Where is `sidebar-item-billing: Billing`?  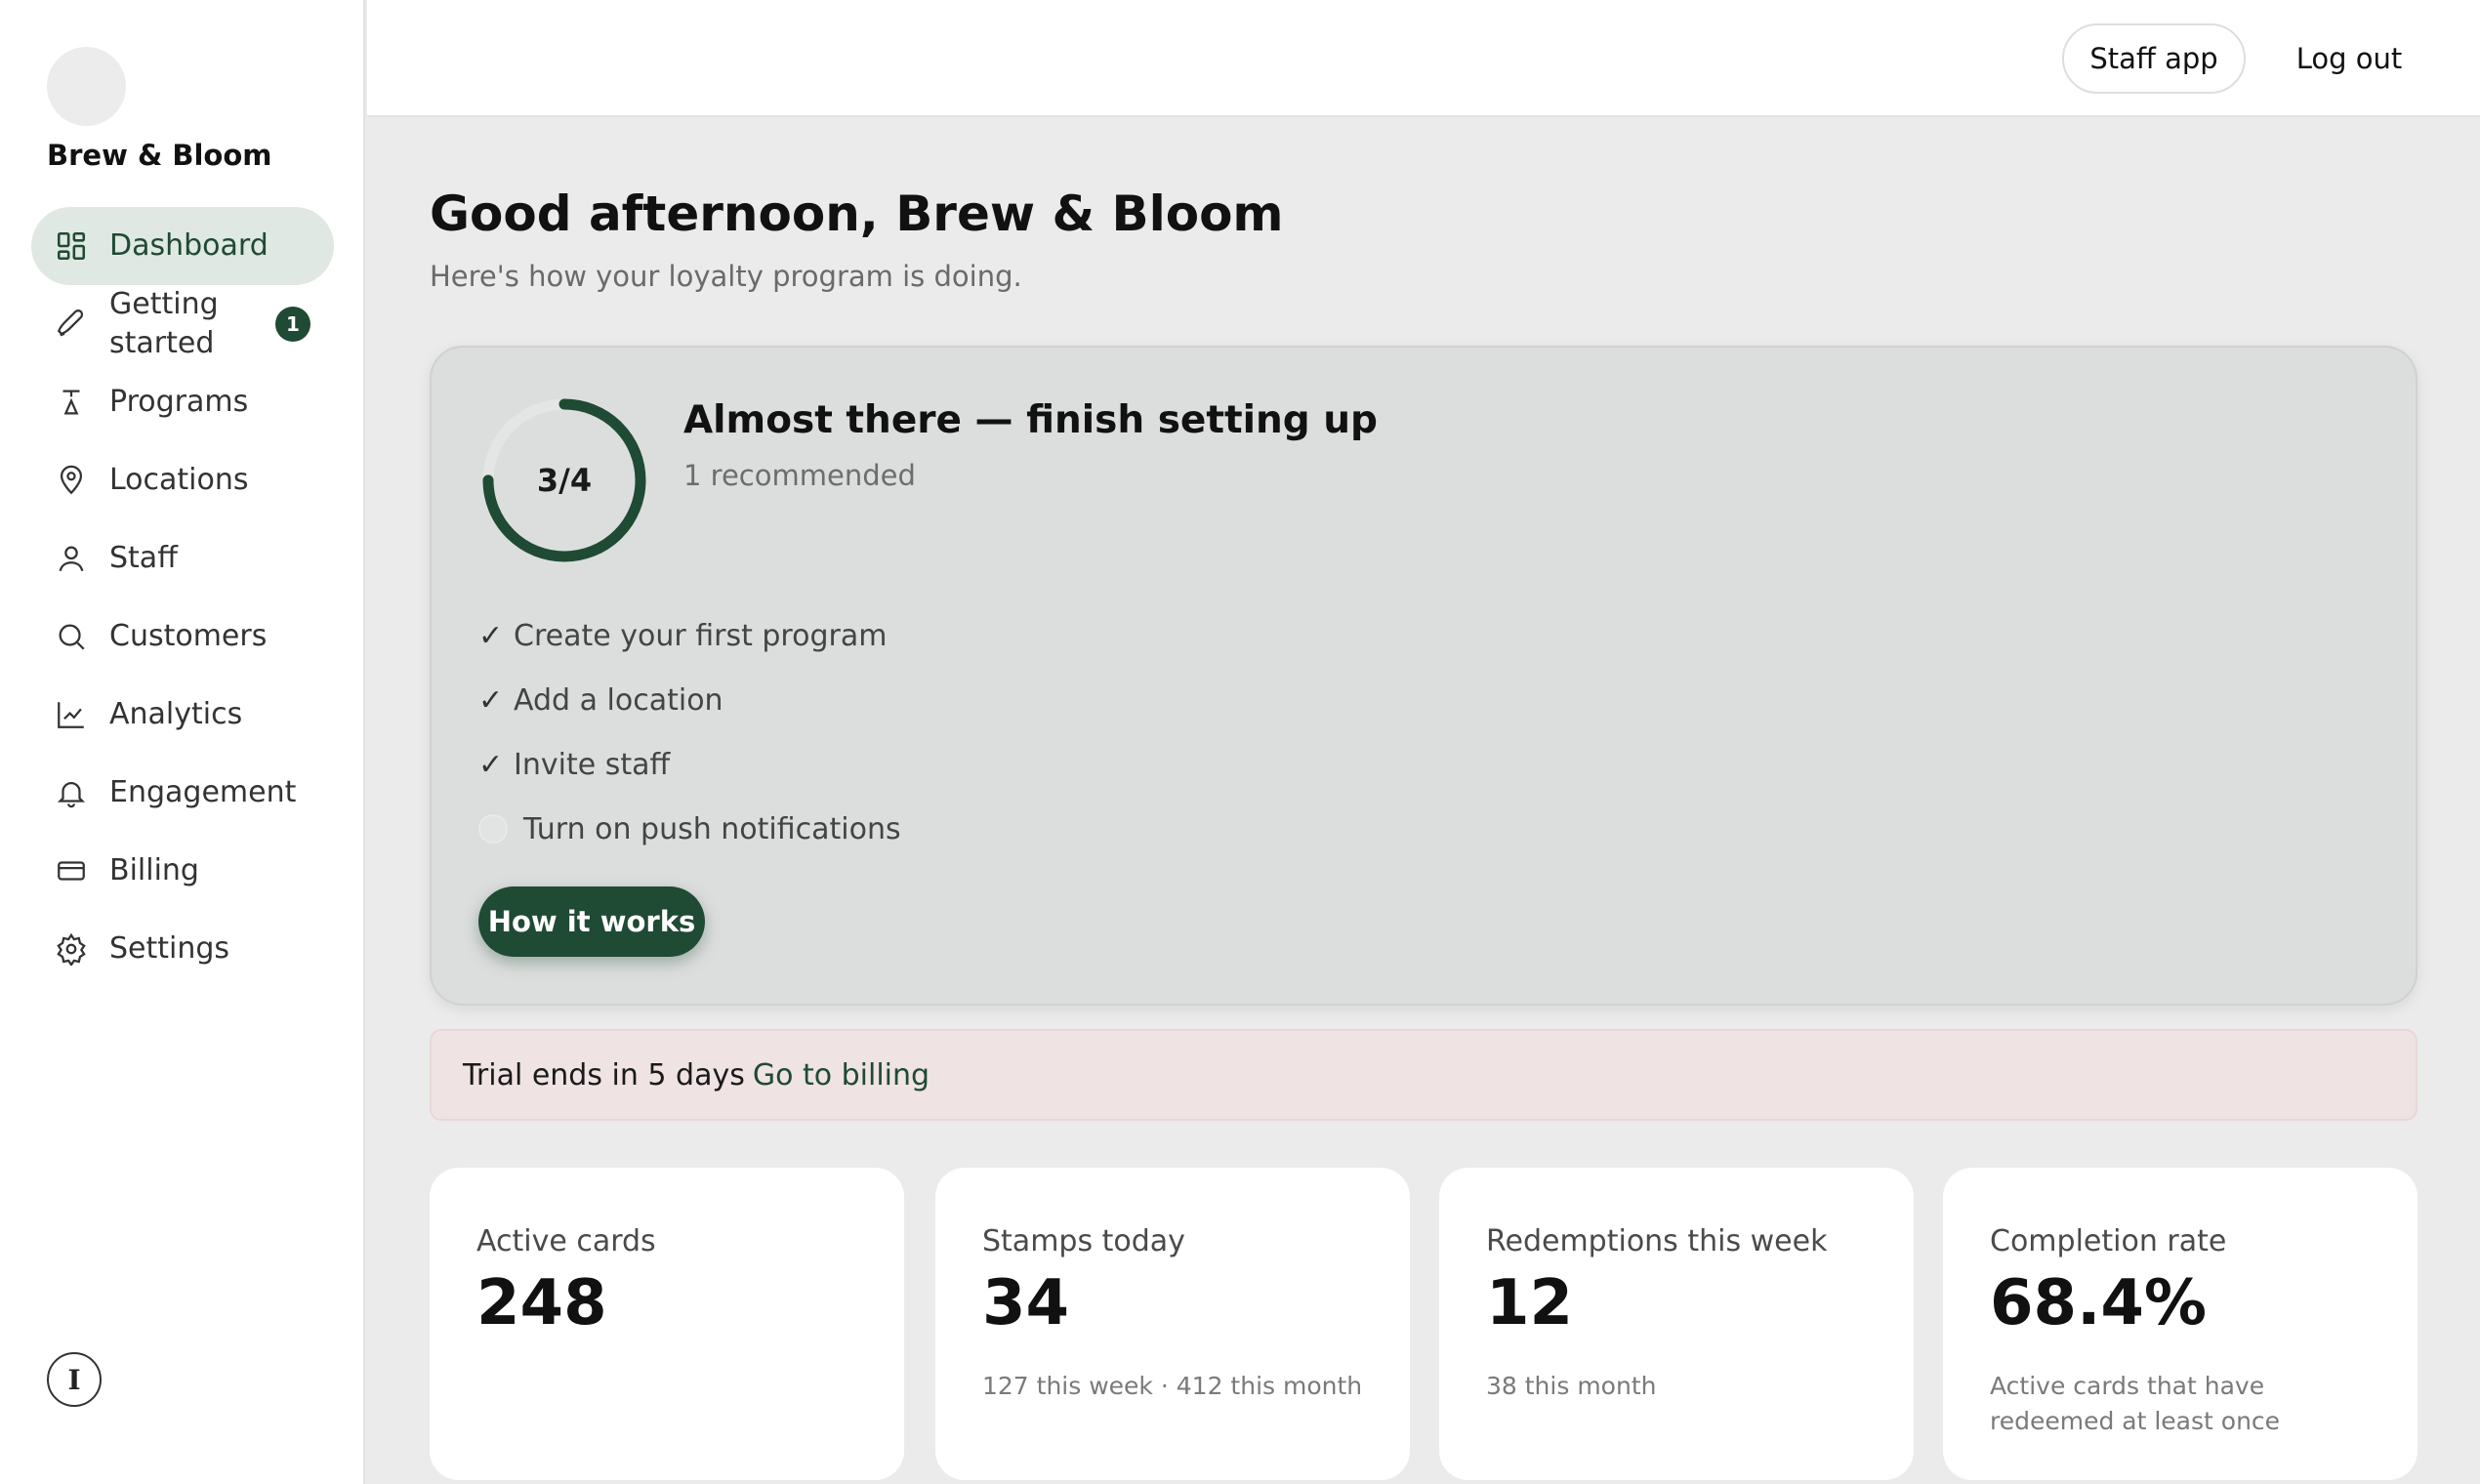 sidebar-item-billing: Billing is located at coordinates (182, 871).